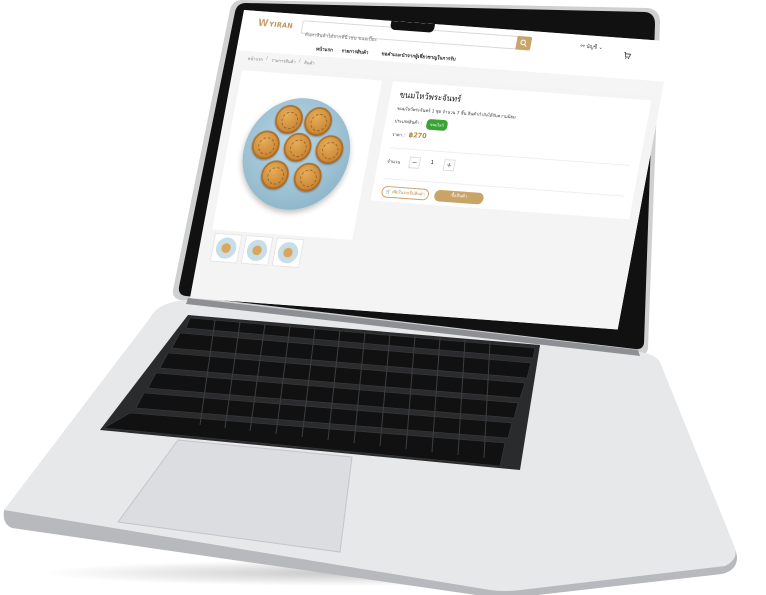  What do you see at coordinates (309, 64) in the screenshot?
I see `breadcrumb-current: สินค้า` at bounding box center [309, 64].